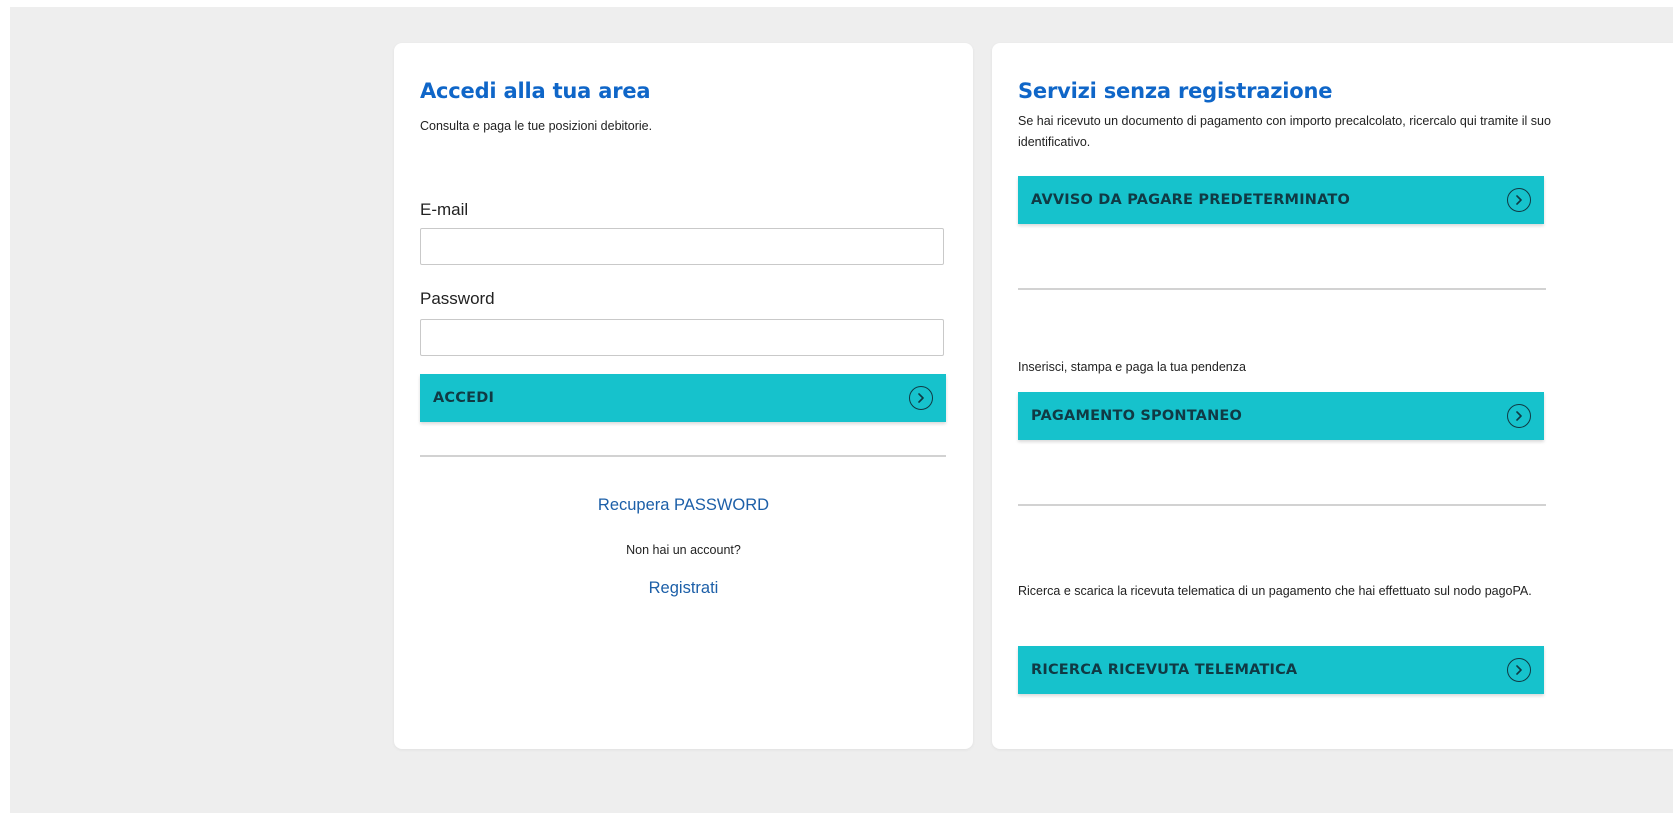 The width and height of the screenshot is (1673, 813). Describe the element at coordinates (1191, 200) in the screenshot. I see `avviso-button-label: AVVISO DA PAGARE PREDETERMINATO` at that location.